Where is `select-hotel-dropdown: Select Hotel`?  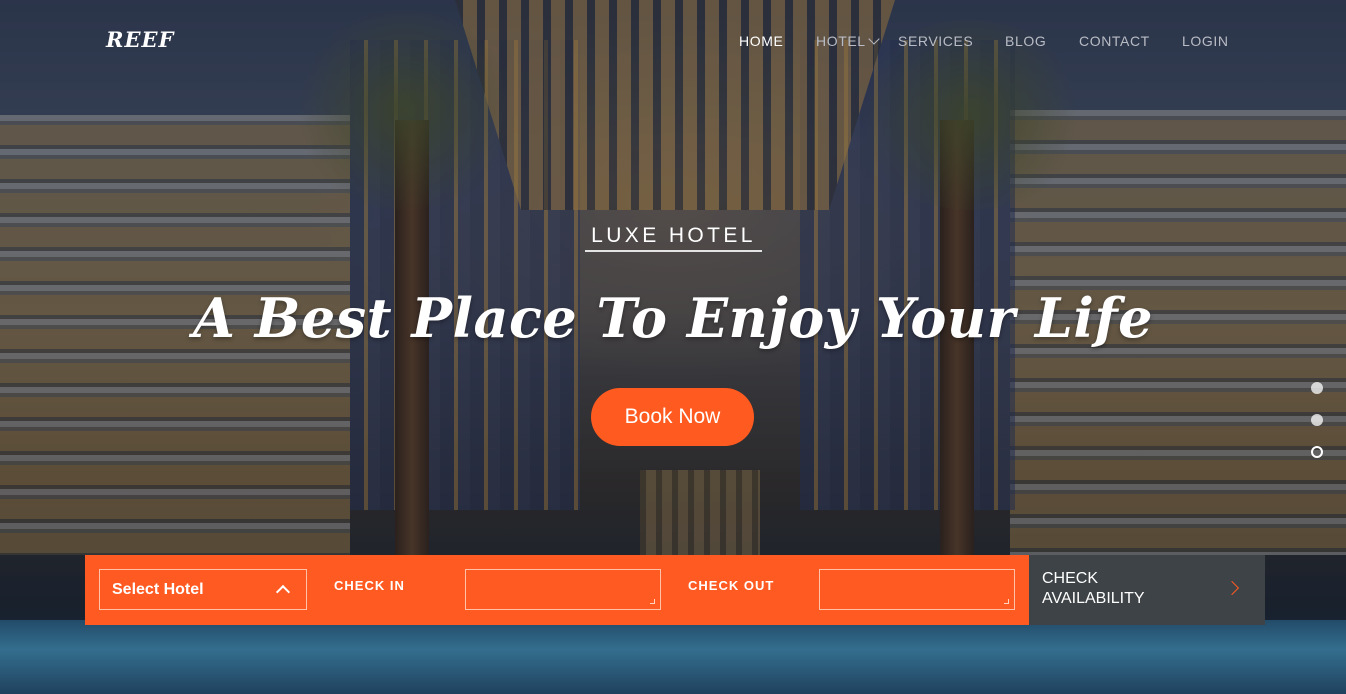 select-hotel-dropdown: Select Hotel is located at coordinates (203, 589).